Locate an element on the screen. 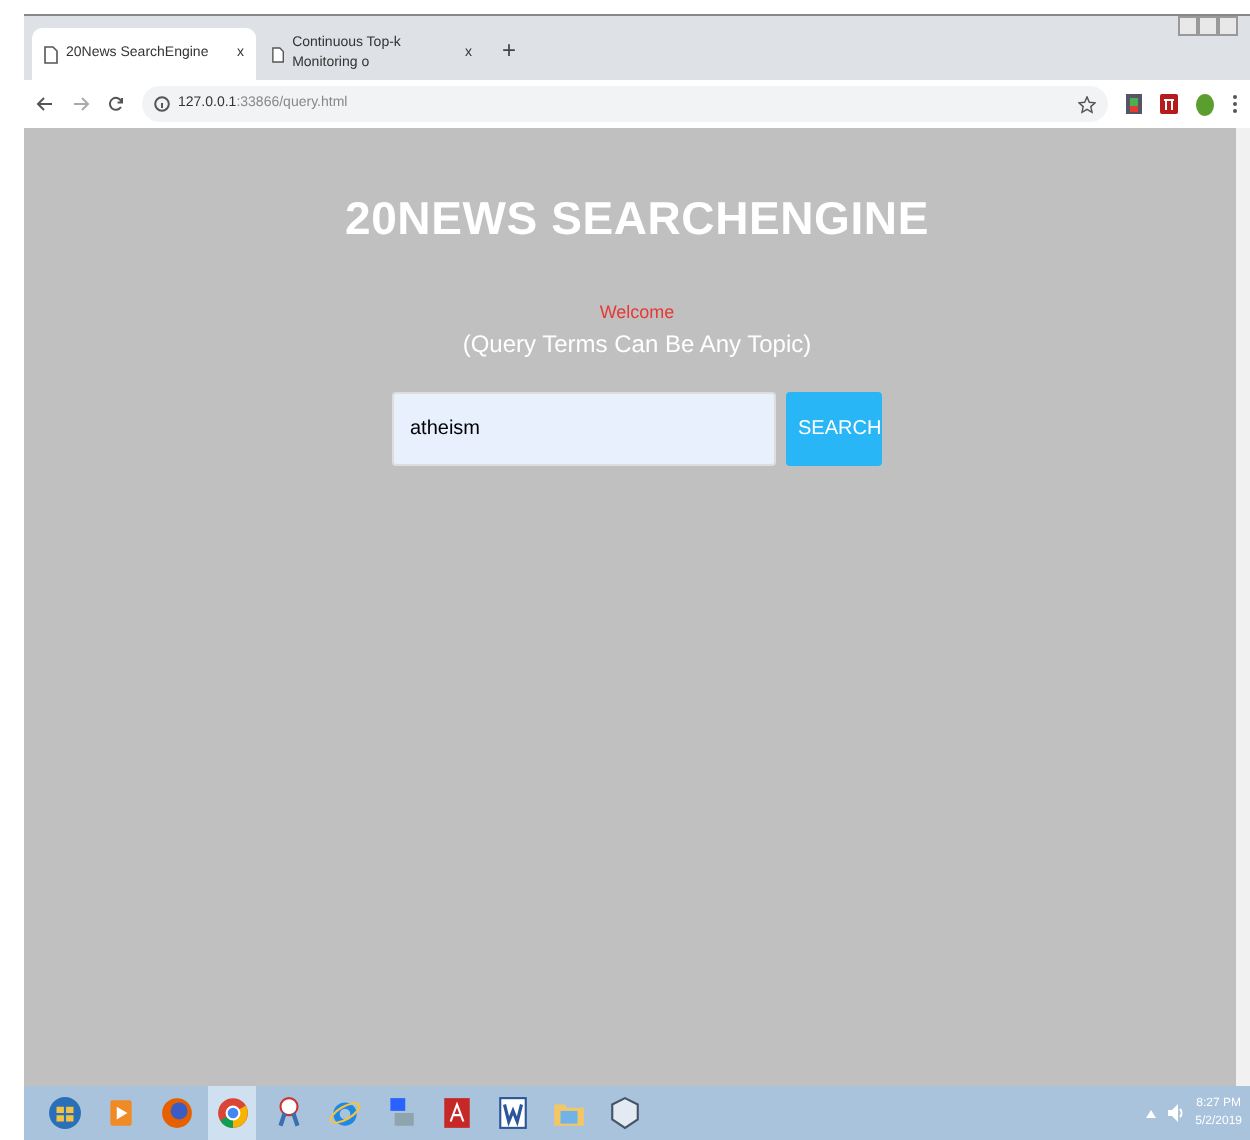 This screenshot has height=1140, width=1250. pdf-icon is located at coordinates (456, 1113).